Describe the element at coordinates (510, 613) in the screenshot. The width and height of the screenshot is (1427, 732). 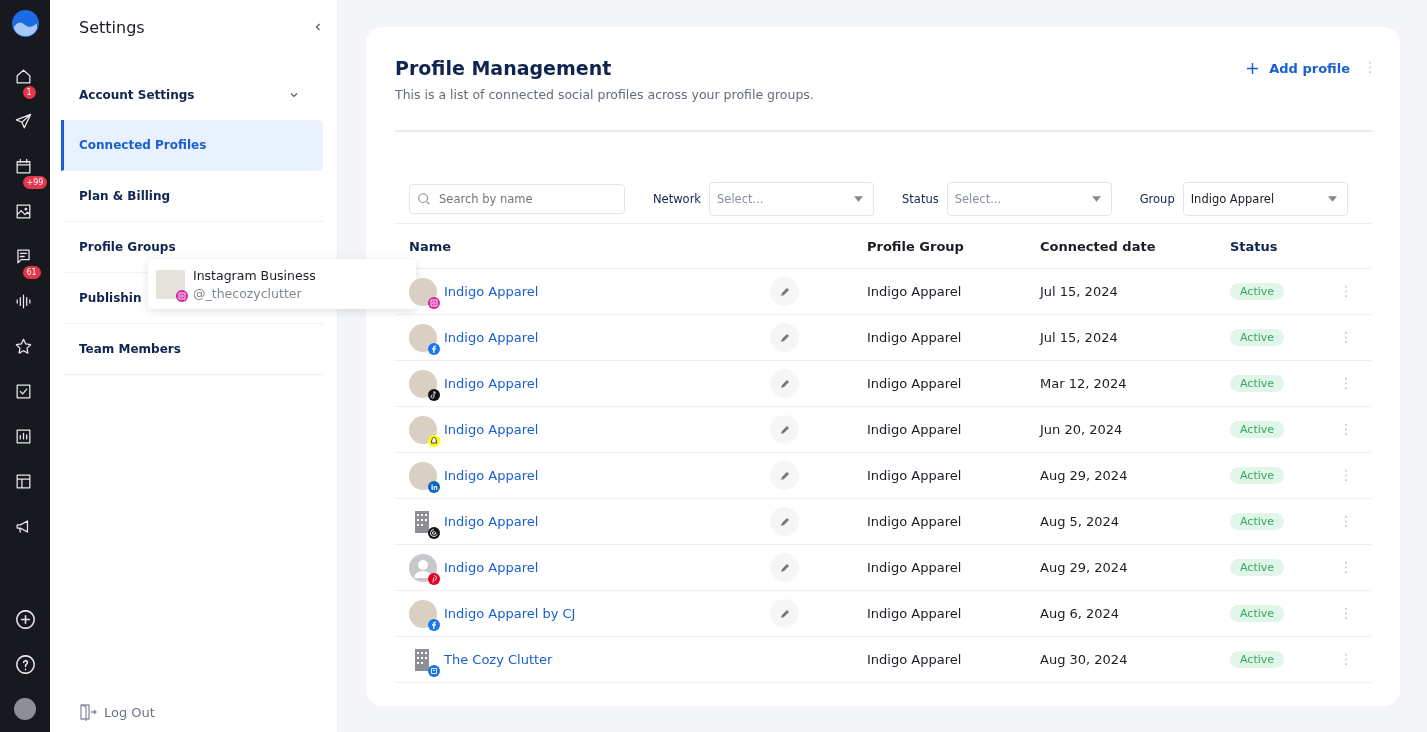
I see `profile-name-link: Indigo Apparel by CJ` at that location.